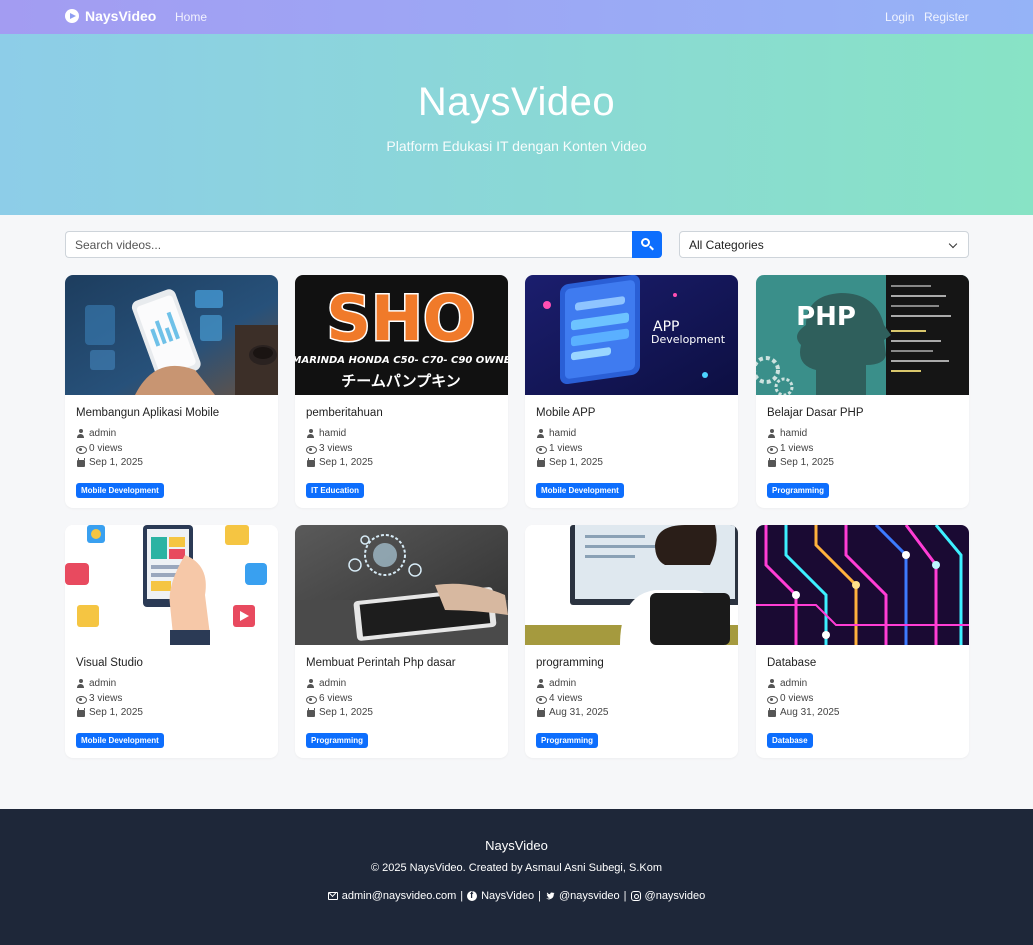  I want to click on views-label: 1 views, so click(566, 448).